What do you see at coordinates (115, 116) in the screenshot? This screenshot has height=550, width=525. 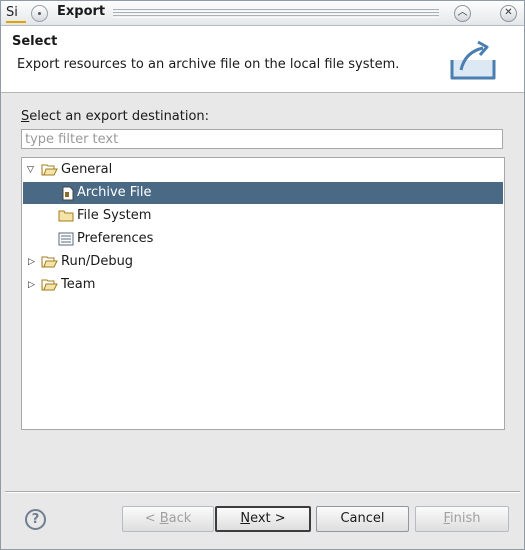 I see `destination-label: Select an export destination:` at bounding box center [115, 116].